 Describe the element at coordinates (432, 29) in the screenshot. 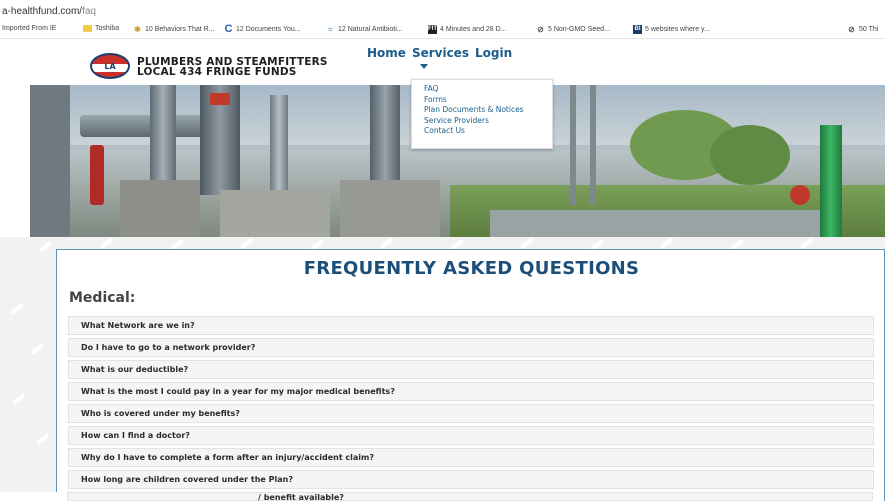

I see `site-fit-icon: FIT` at that location.